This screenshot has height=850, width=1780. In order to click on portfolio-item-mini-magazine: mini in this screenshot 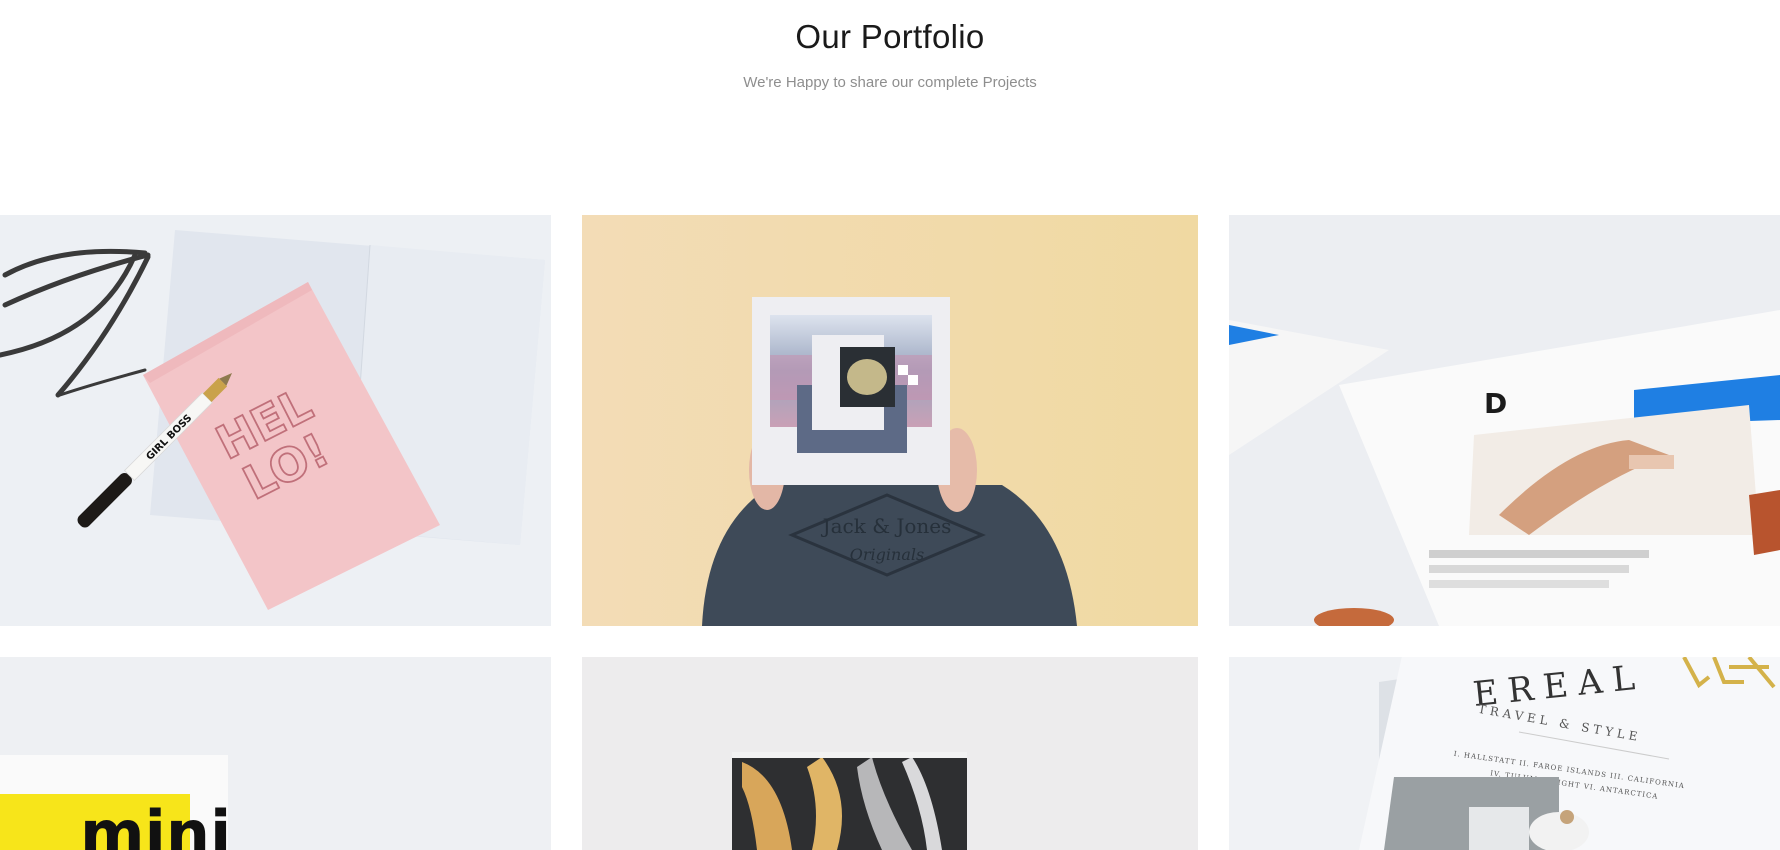, I will do `click(275, 753)`.